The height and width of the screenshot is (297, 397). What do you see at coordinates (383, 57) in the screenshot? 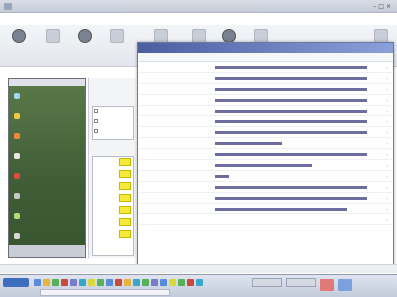
I see `column-header-value` at bounding box center [383, 57].